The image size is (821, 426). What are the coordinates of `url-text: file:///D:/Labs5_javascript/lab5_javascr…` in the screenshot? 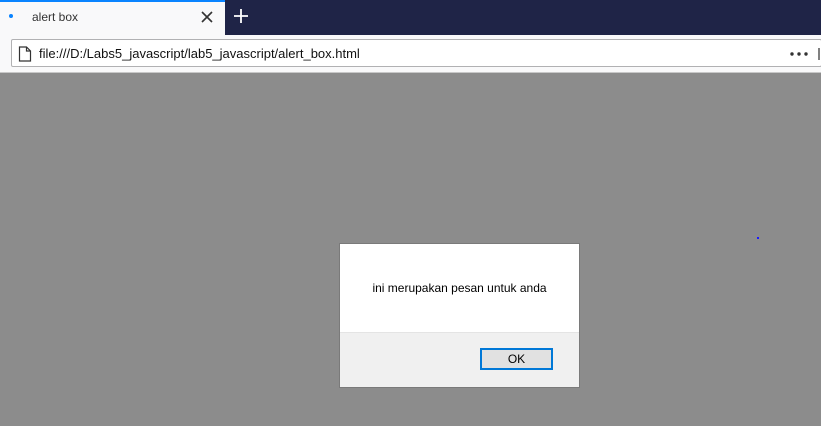 It's located at (199, 53).